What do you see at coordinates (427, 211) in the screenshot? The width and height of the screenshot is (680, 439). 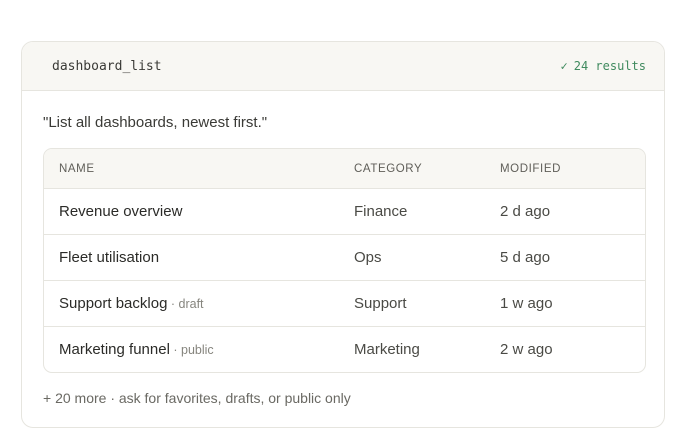 I see `category-cell: Finance` at bounding box center [427, 211].